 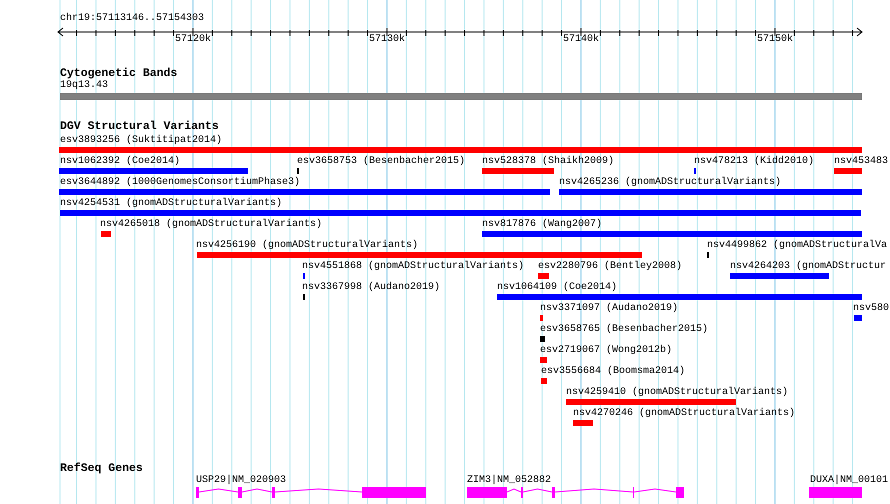 I want to click on variant-label: nsv4265236 (gnomADStructuralVariants), so click(x=670, y=182).